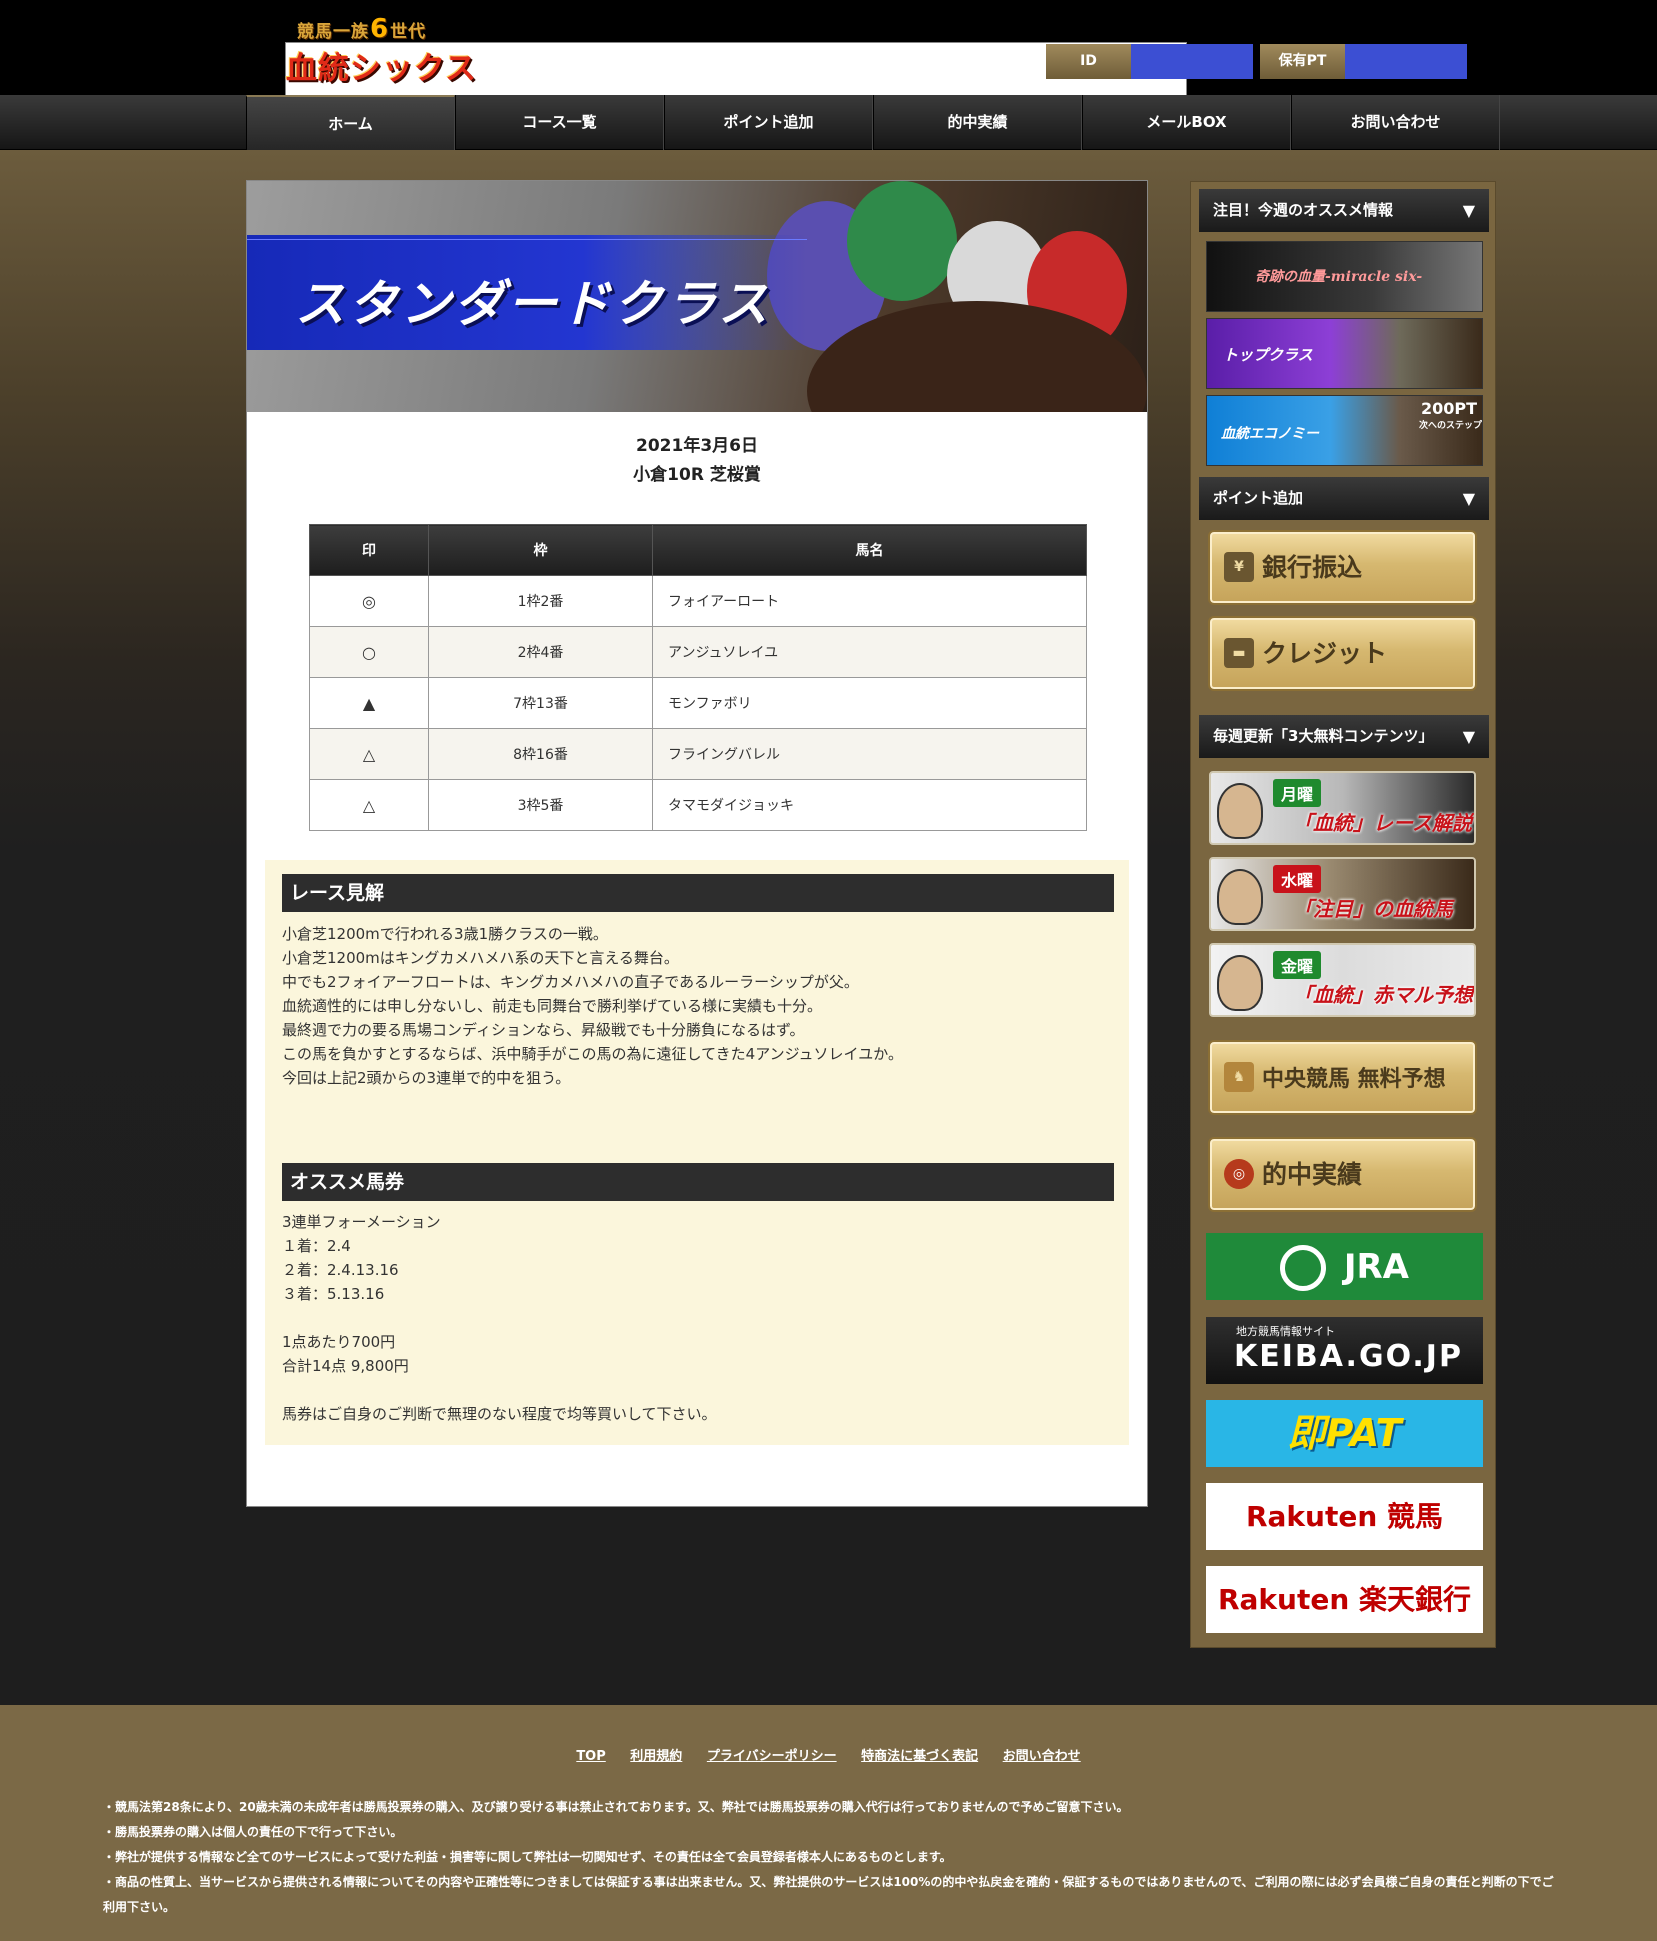 This screenshot has height=1941, width=1657. Describe the element at coordinates (1270, 434) in the screenshot. I see `economy-label: 血統エコノミー` at that location.